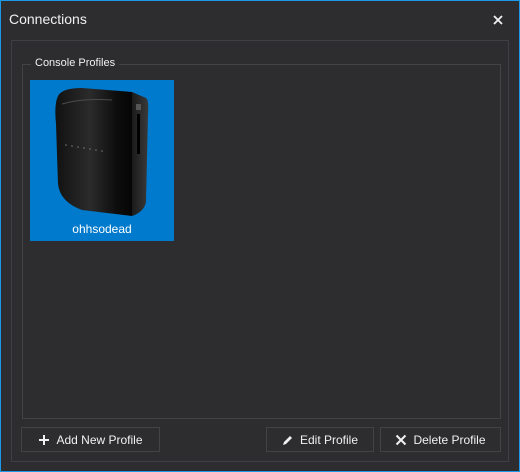  What do you see at coordinates (102, 152) in the screenshot?
I see `console-icon` at bounding box center [102, 152].